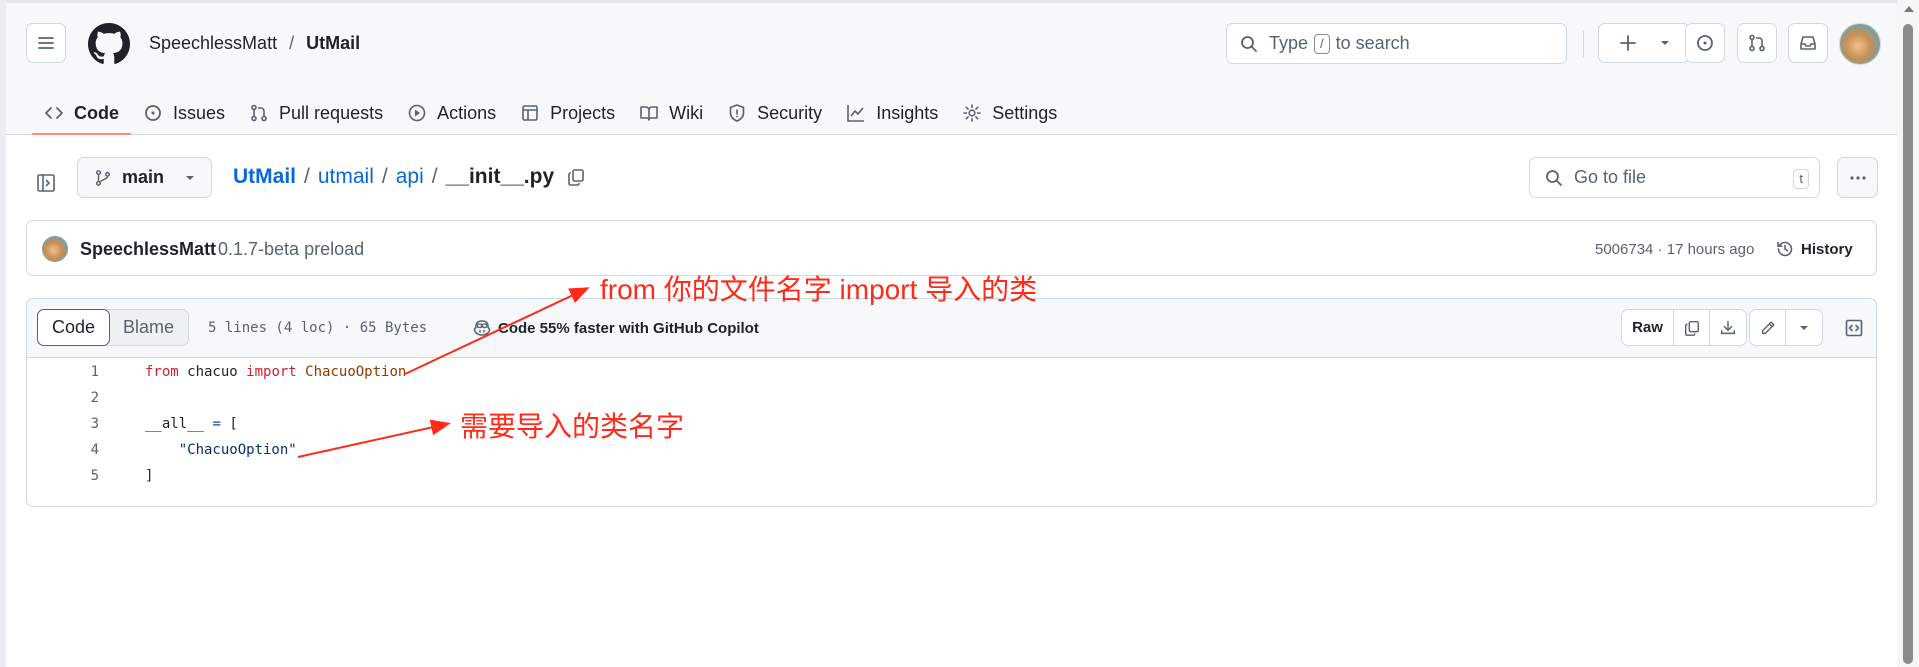  What do you see at coordinates (1025, 112) in the screenshot?
I see `tab-settings-label: Settings` at bounding box center [1025, 112].